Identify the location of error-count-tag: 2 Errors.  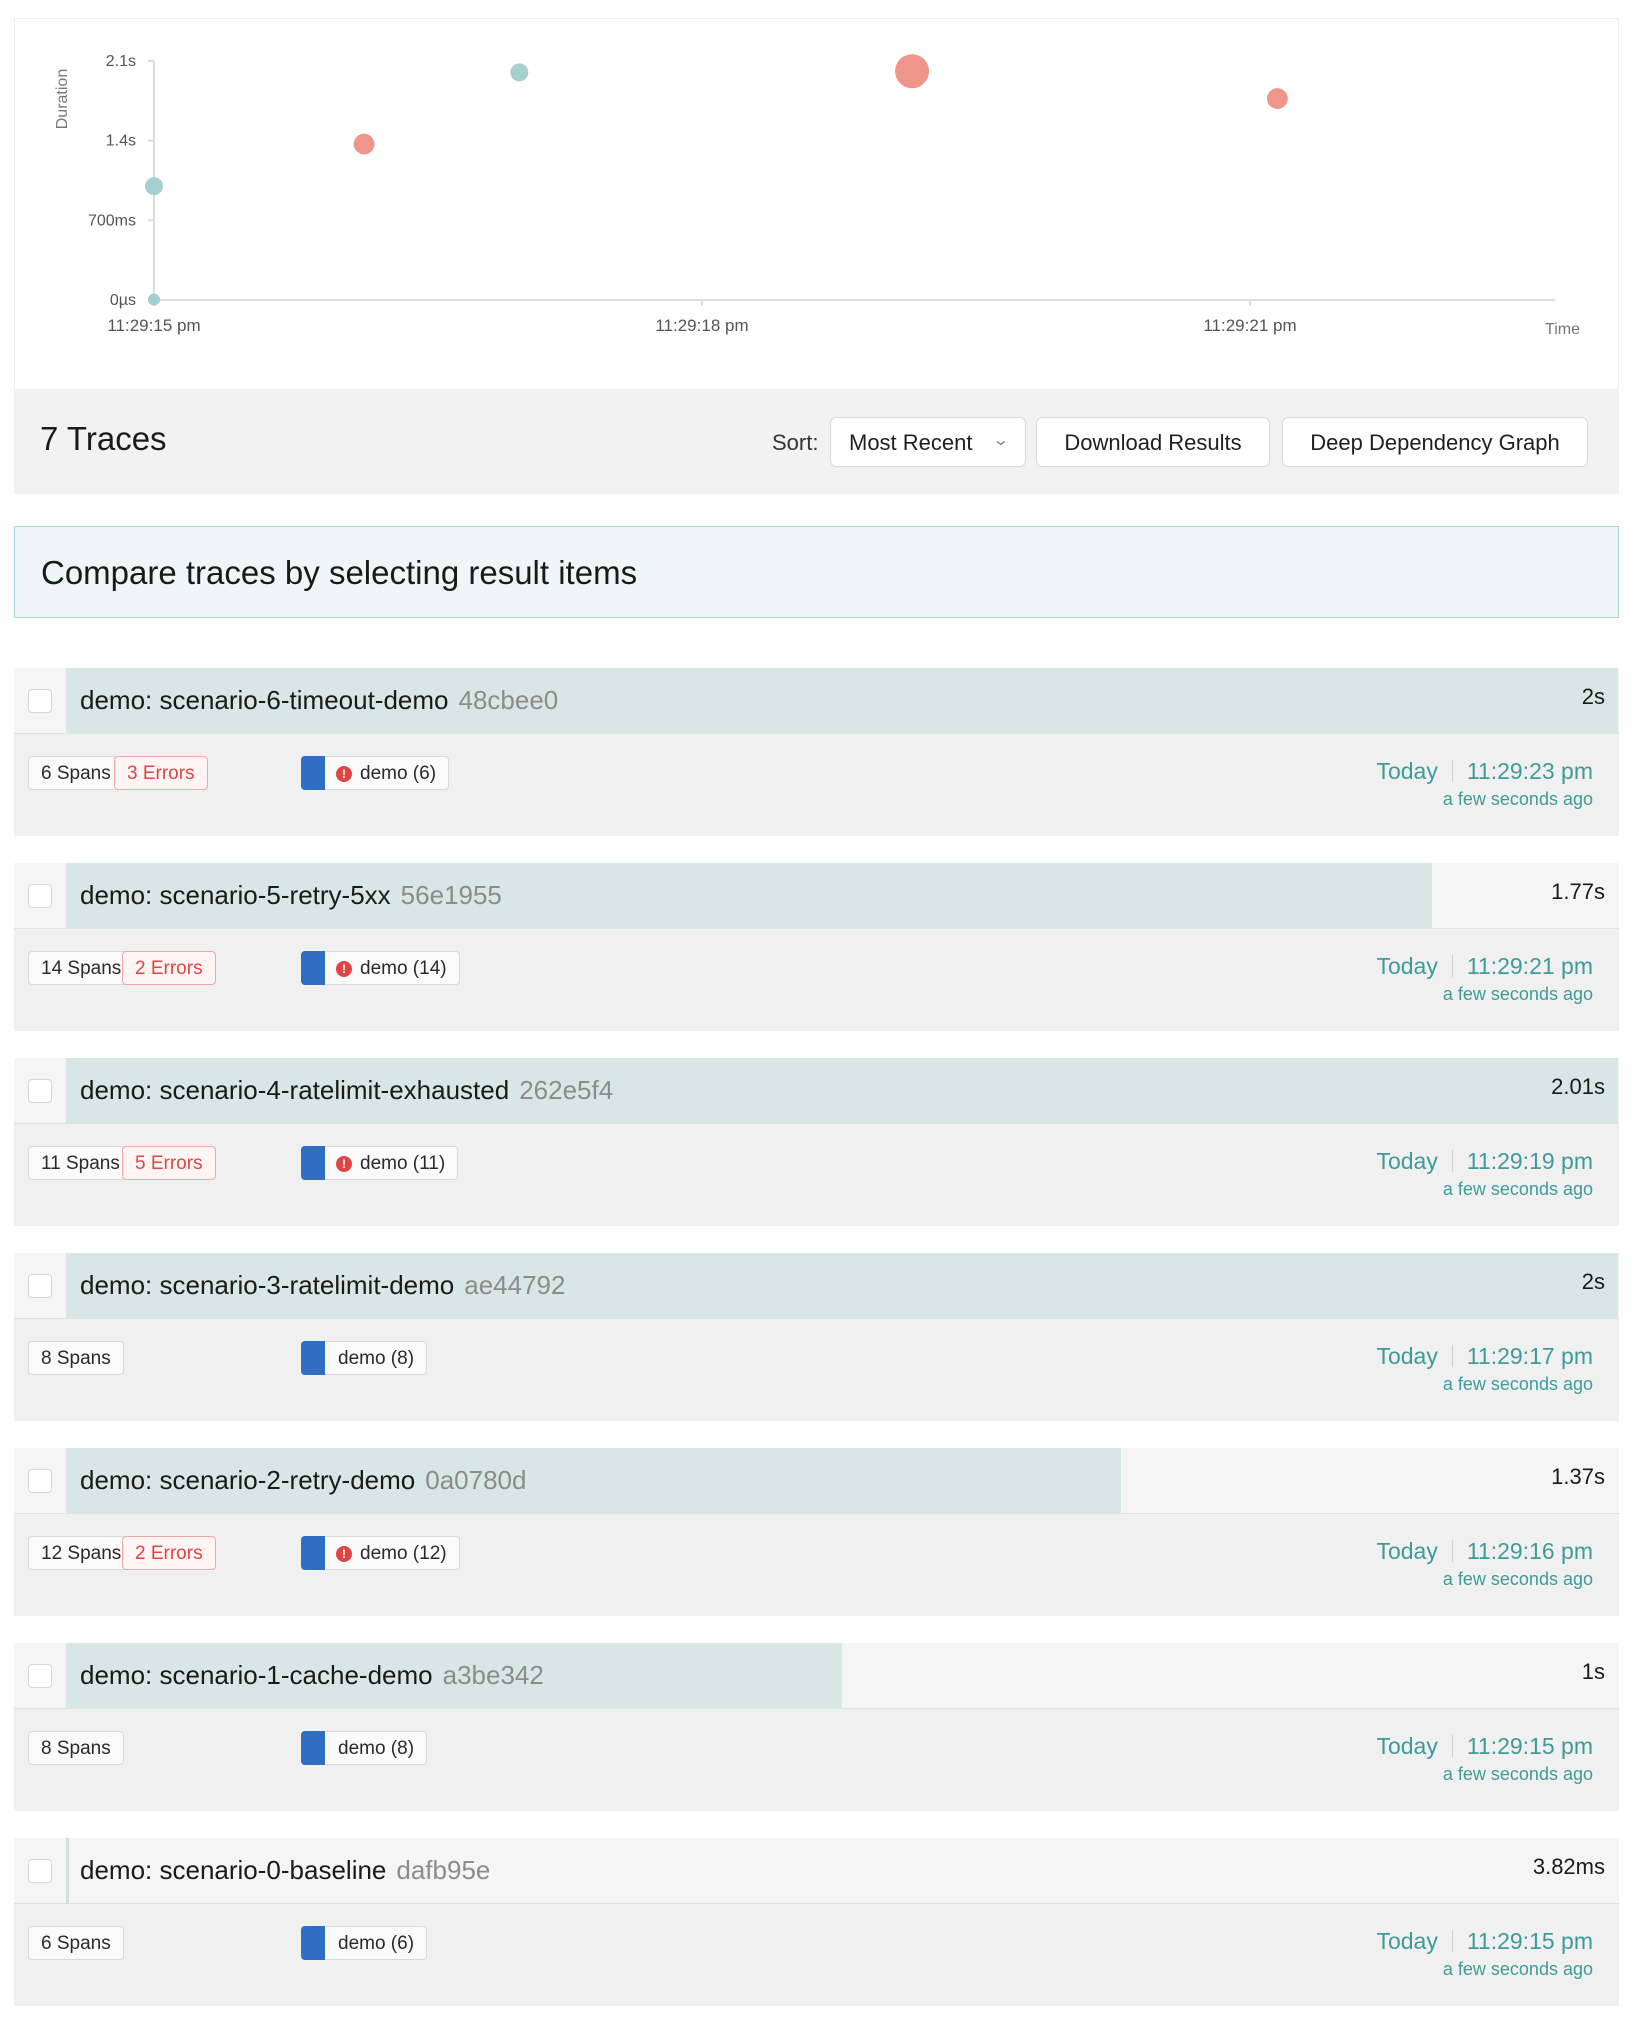
(169, 968).